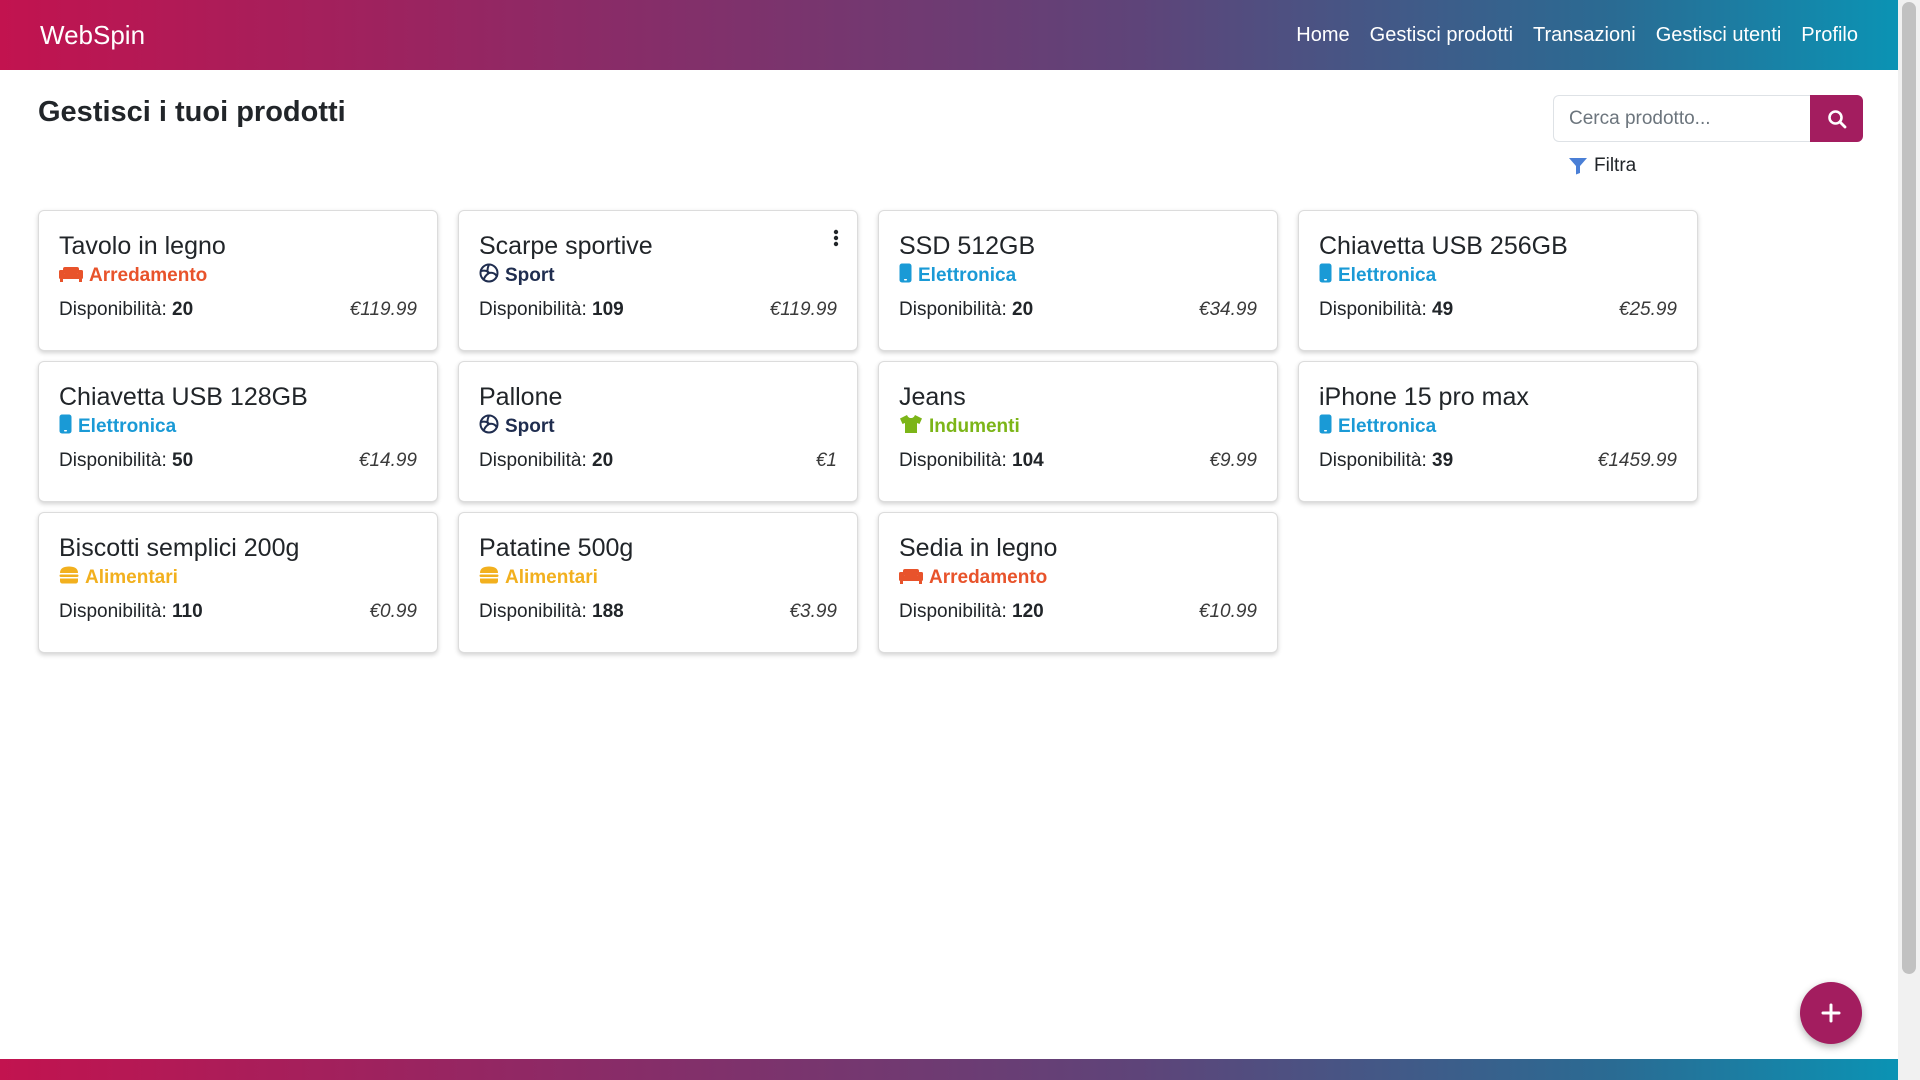 The width and height of the screenshot is (1920, 1080). What do you see at coordinates (826, 460) in the screenshot?
I see `product-price: €1` at bounding box center [826, 460].